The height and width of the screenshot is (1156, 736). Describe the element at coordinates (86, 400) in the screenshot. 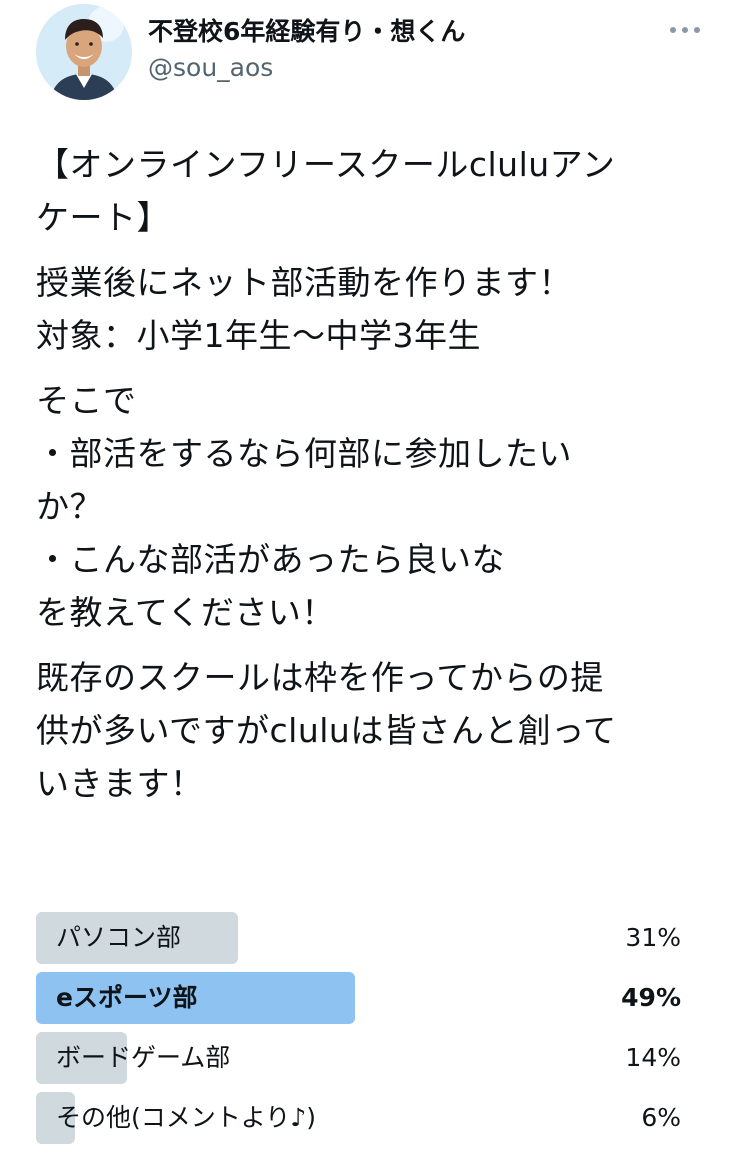

I see `tweet-line: そこで` at that location.